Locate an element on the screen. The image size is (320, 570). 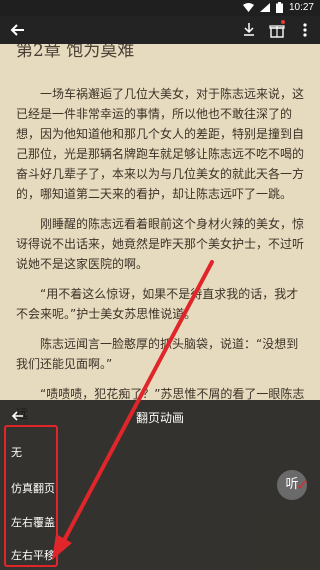
wifi-icon is located at coordinates (248, 7).